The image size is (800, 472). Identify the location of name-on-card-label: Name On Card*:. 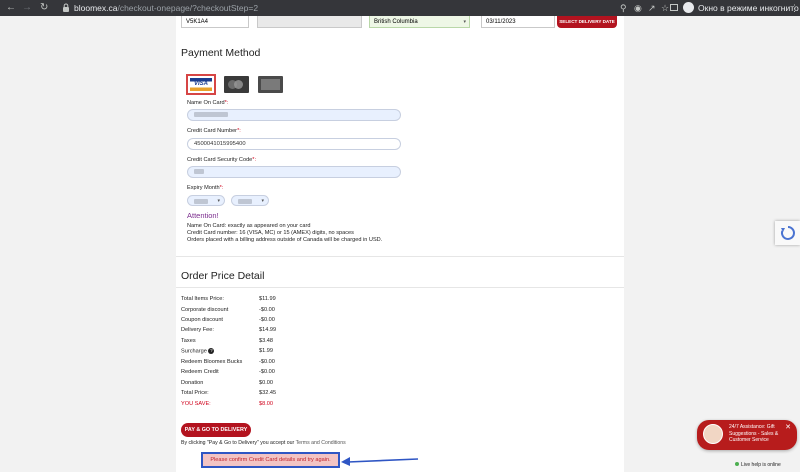
(207, 103).